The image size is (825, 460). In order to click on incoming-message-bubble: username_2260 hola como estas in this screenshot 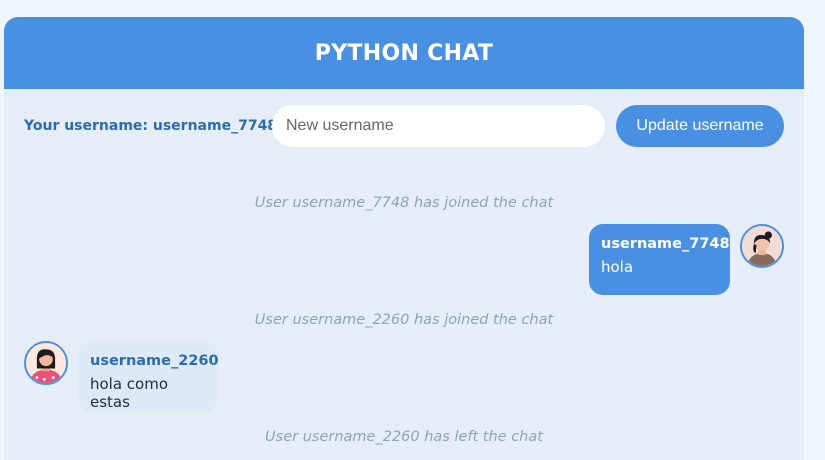, I will do `click(148, 376)`.